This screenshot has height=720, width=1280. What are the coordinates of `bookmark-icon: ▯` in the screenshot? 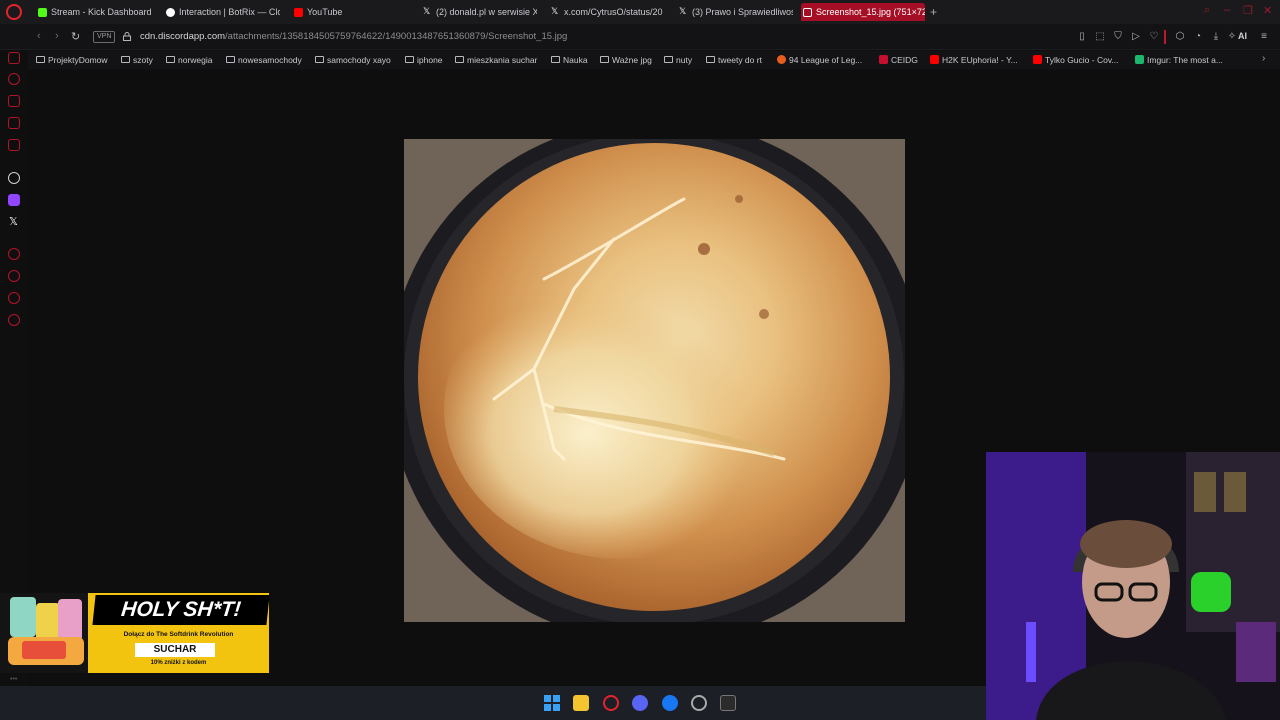 It's located at (1082, 37).